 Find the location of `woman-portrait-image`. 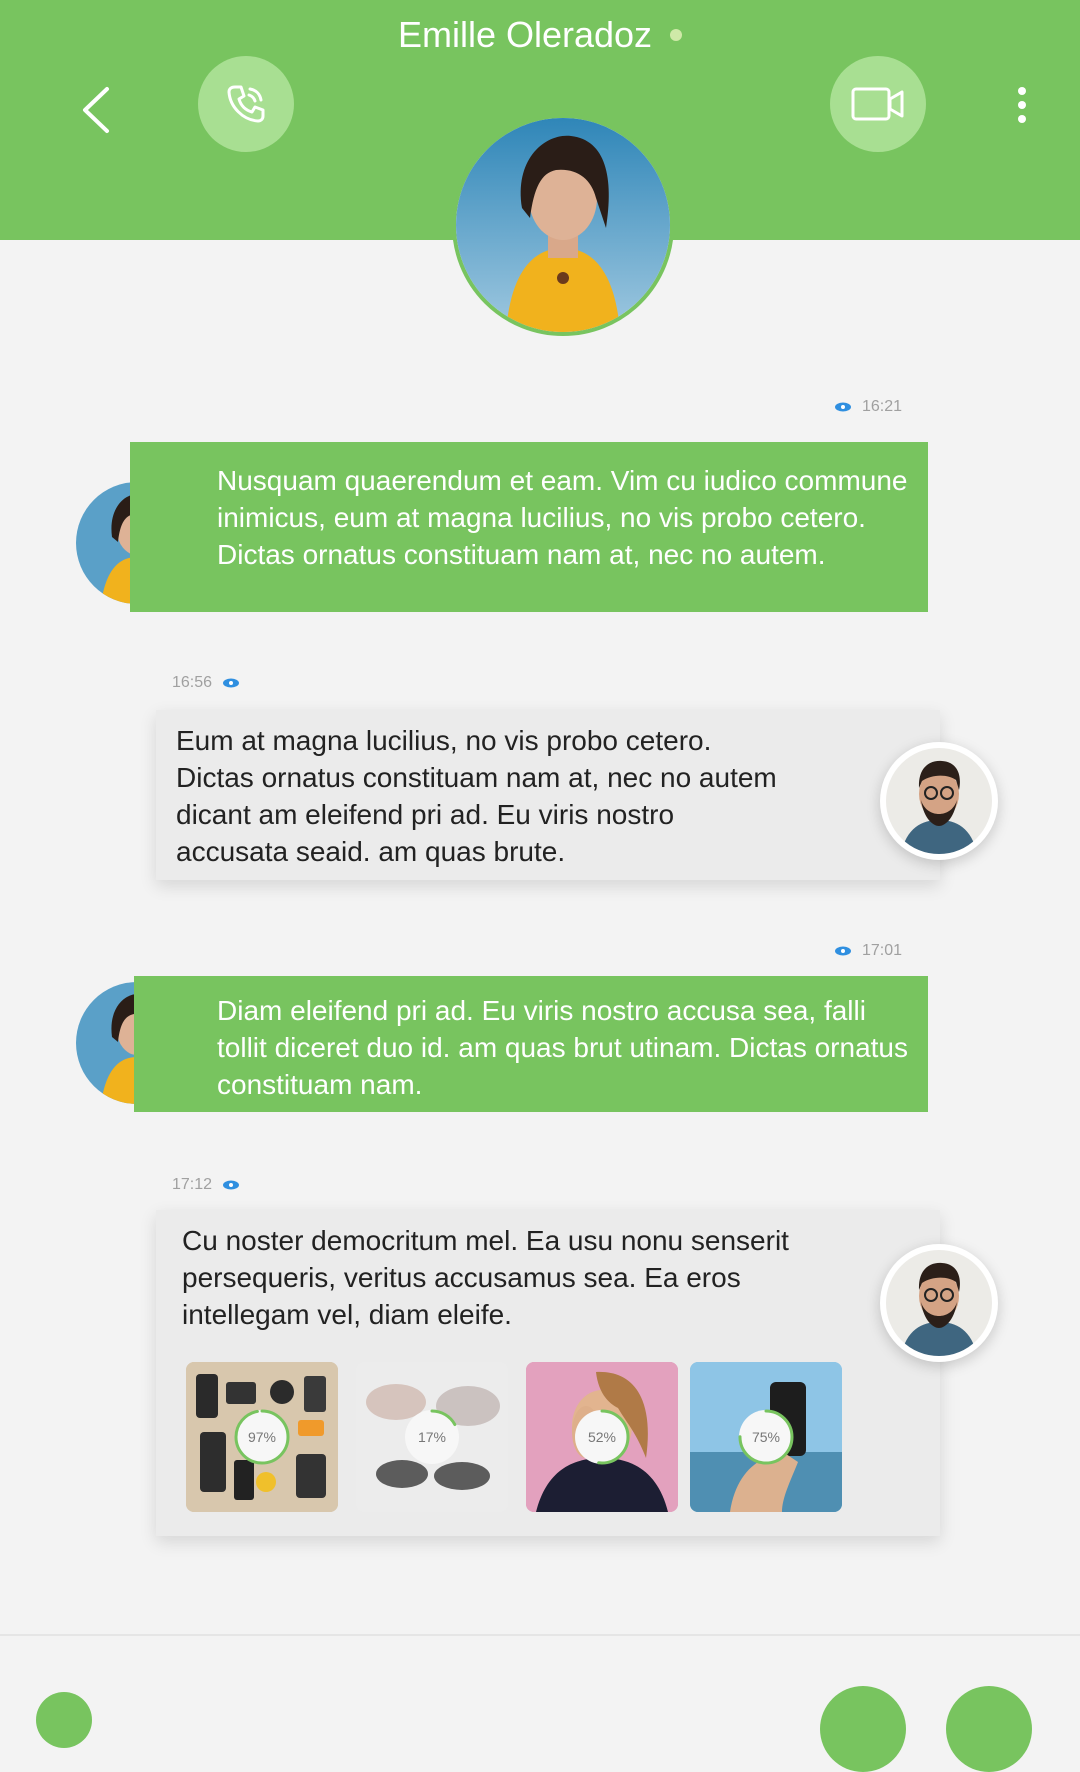

woman-portrait-image is located at coordinates (563, 225).